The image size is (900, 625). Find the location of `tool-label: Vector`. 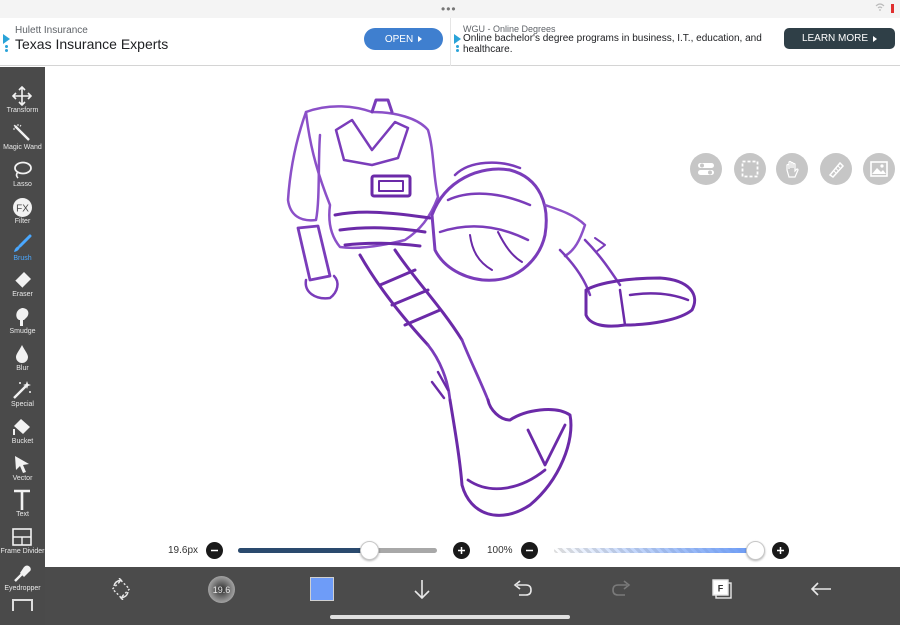

tool-label: Vector is located at coordinates (22, 478).